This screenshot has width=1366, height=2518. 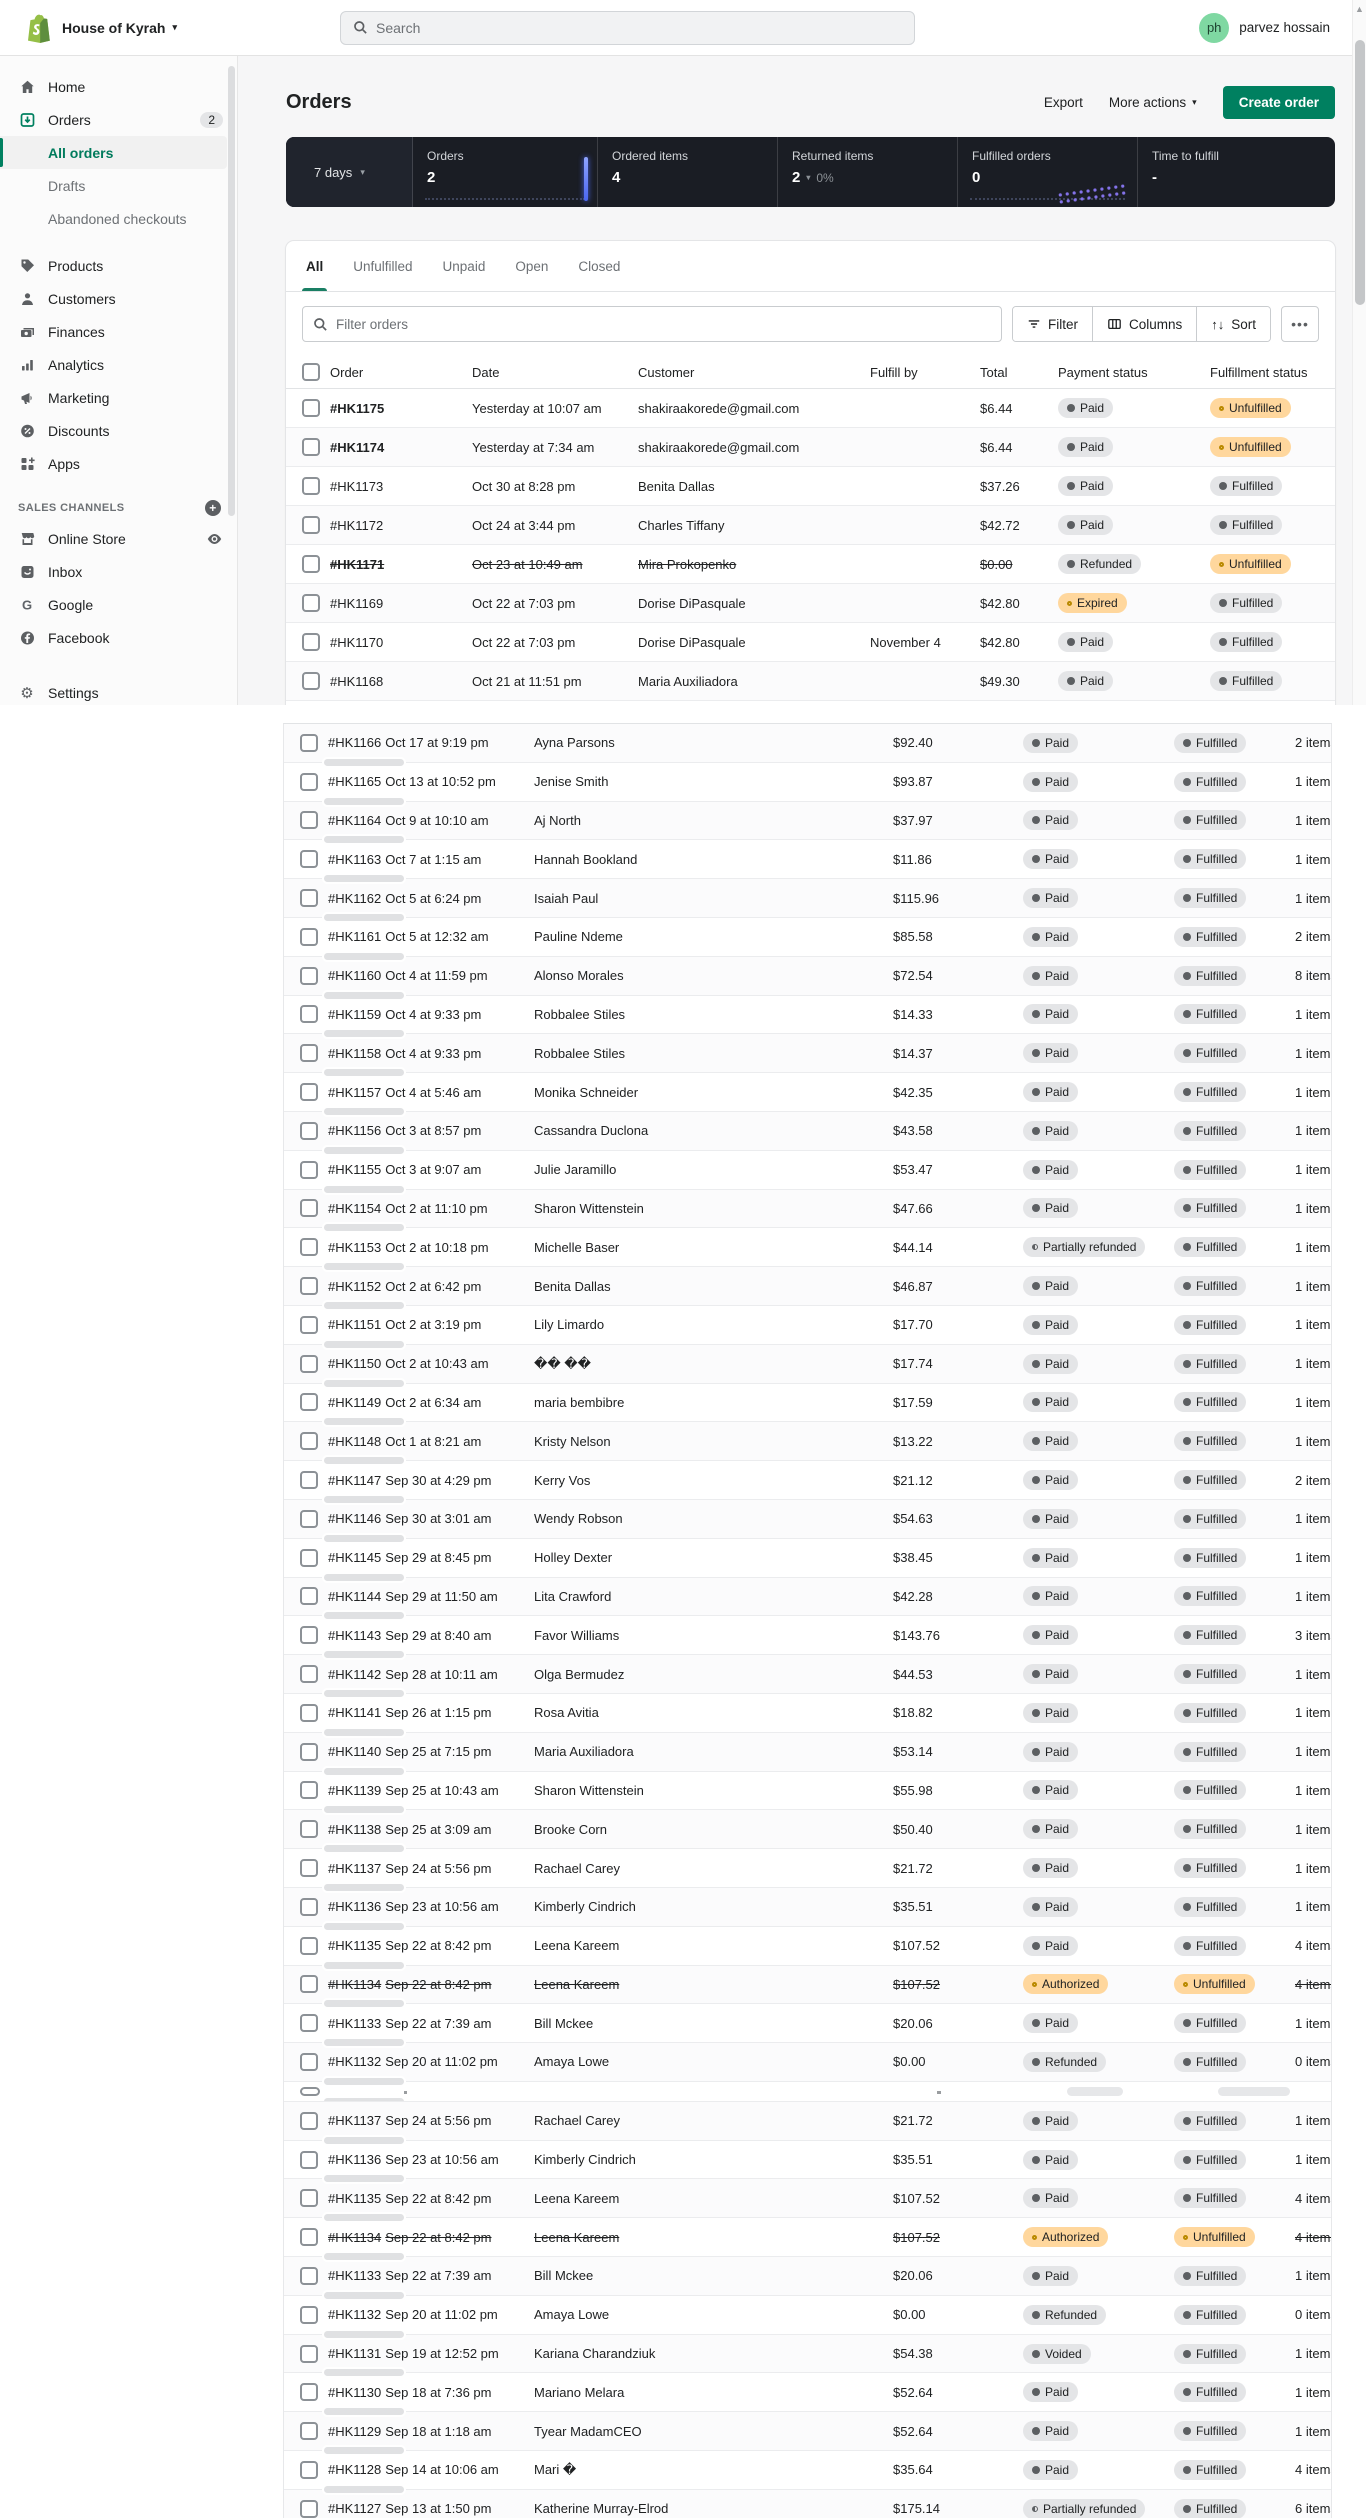 What do you see at coordinates (1233, 324) in the screenshot?
I see `sort-button: ↑↓ Sort` at bounding box center [1233, 324].